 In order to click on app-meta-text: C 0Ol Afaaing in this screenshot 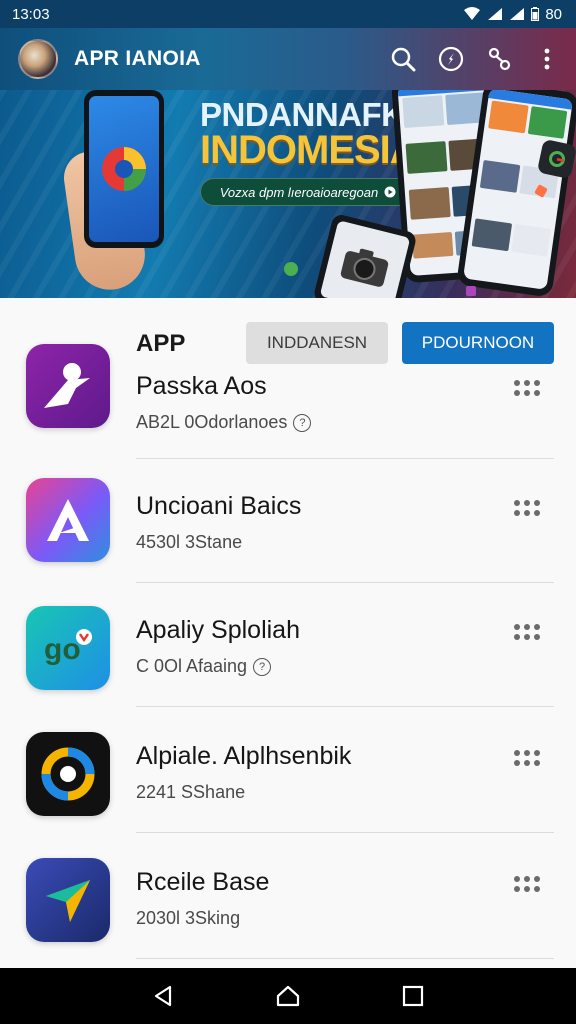, I will do `click(192, 666)`.